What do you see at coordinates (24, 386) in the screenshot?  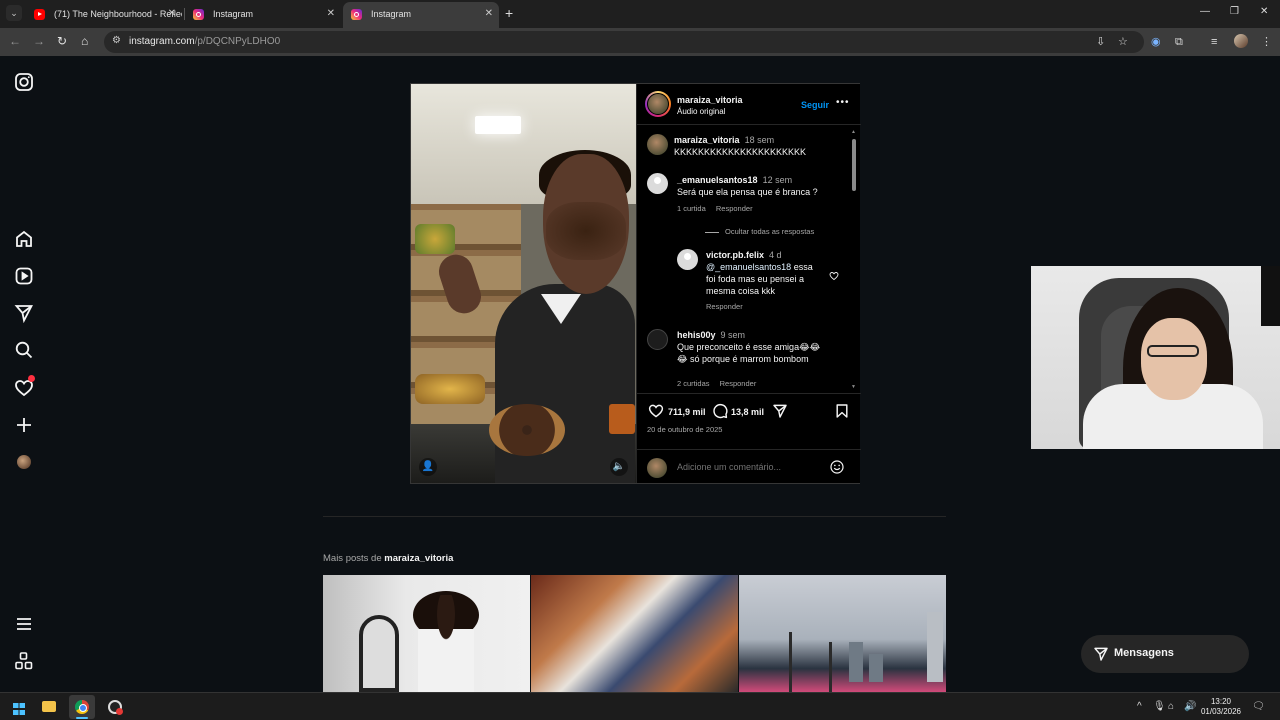 I see `notifications-heart-icon` at bounding box center [24, 386].